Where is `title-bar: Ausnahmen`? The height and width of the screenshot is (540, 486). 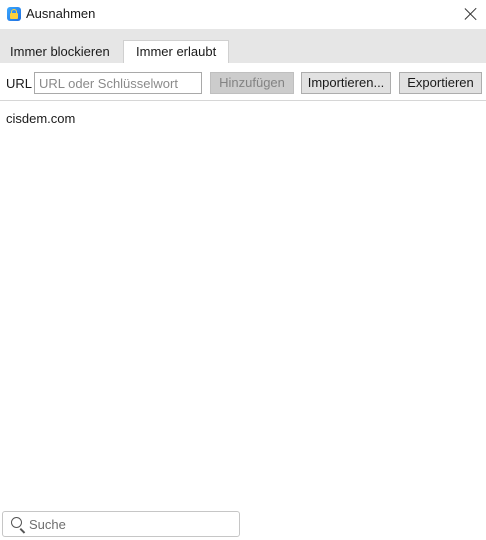 title-bar: Ausnahmen is located at coordinates (243, 14).